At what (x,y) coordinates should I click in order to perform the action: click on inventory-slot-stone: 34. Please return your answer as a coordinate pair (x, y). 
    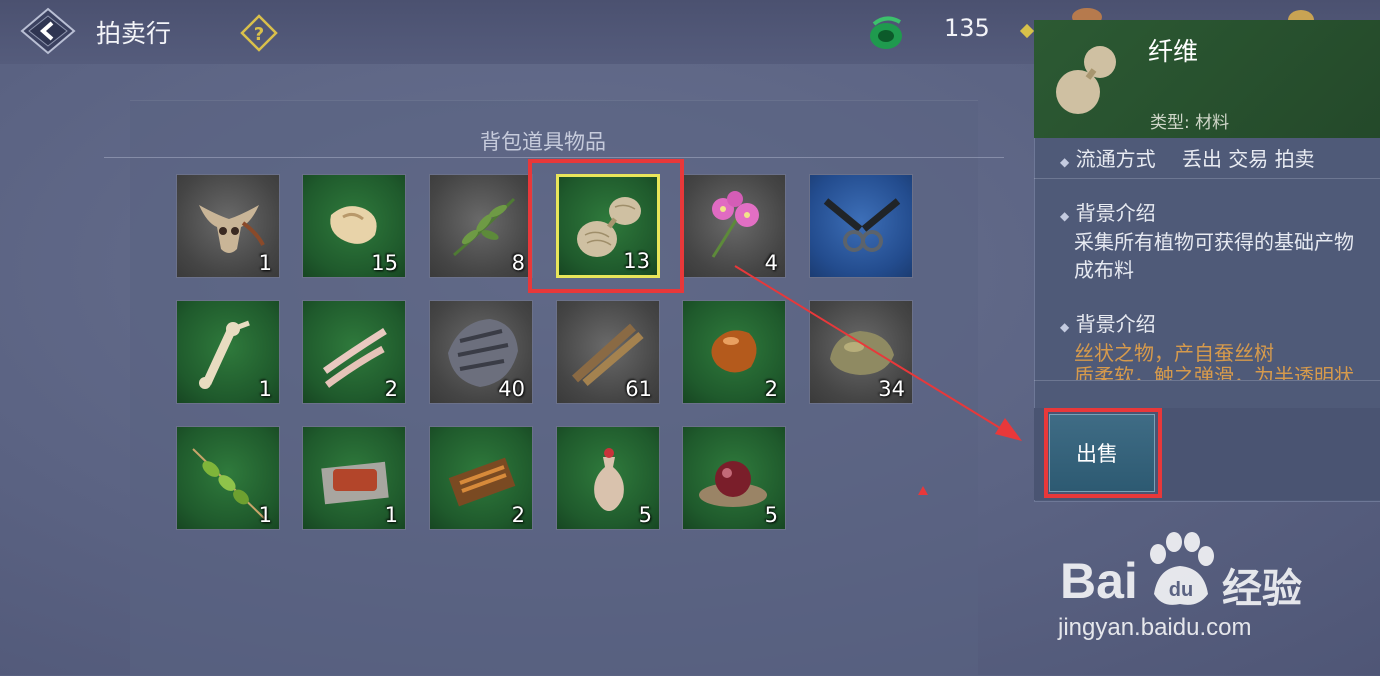
    Looking at the image, I should click on (861, 352).